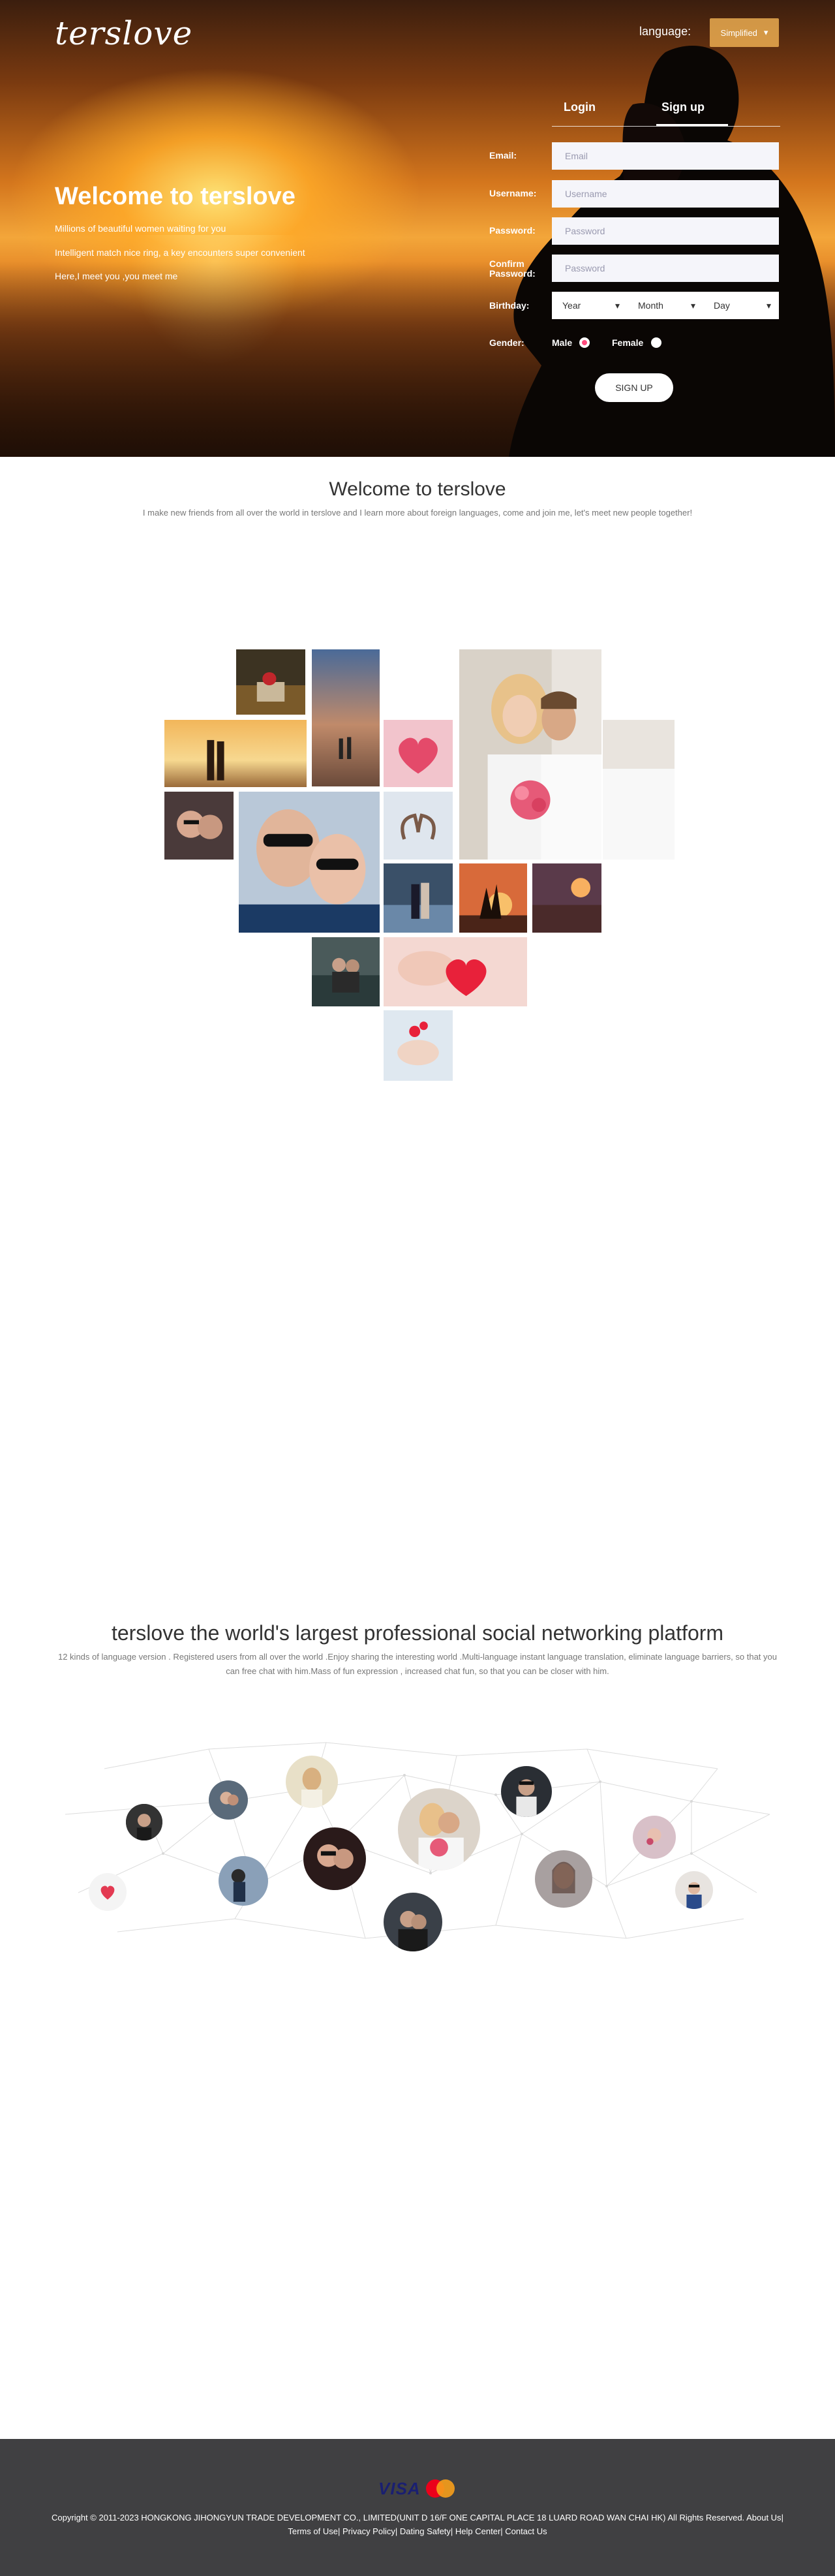  I want to click on birthday-selects: Year ▾ Month ▾ Day ▾, so click(665, 305).